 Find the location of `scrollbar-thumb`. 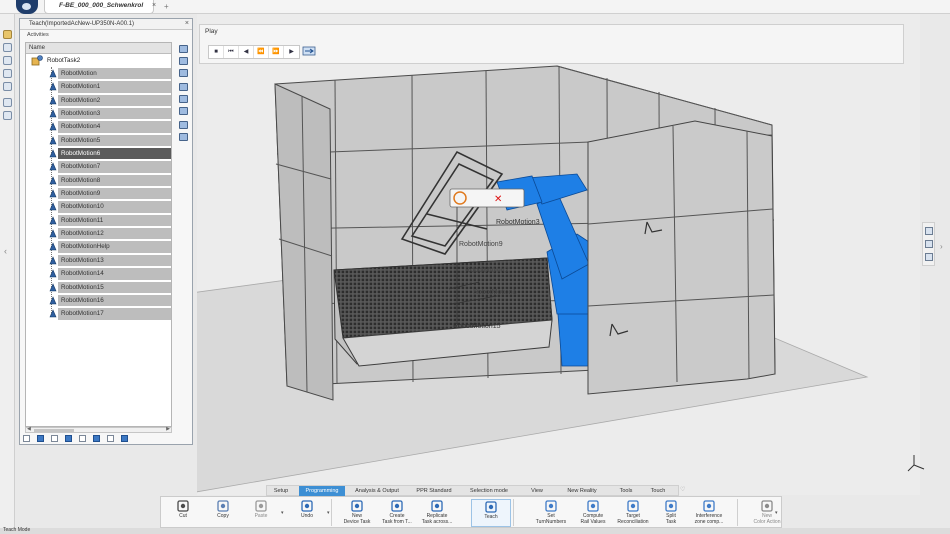

scrollbar-thumb is located at coordinates (54, 430).